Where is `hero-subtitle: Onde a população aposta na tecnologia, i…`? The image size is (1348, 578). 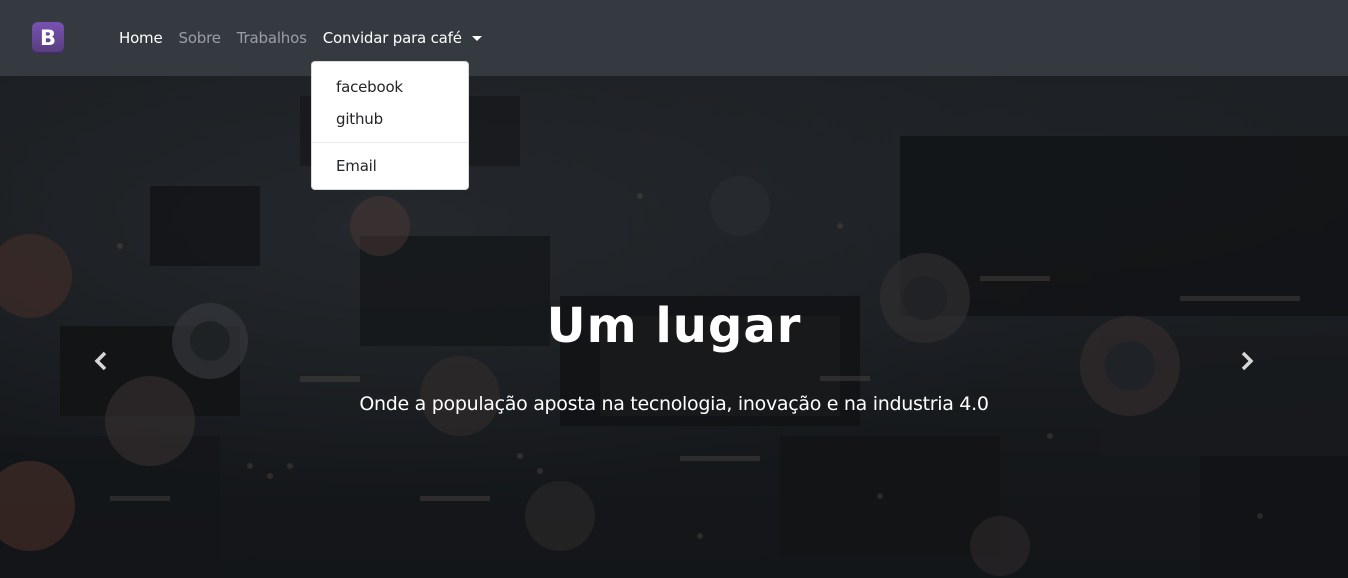
hero-subtitle: Onde a população aposta na tecnologia, i… is located at coordinates (674, 404).